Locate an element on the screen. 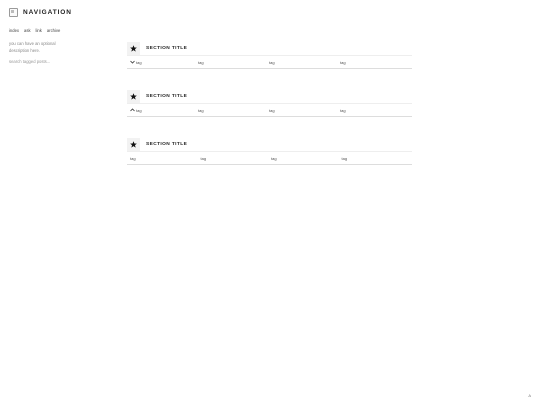 This screenshot has height=405, width=540. brand-title: NAVIGATION is located at coordinates (47, 12).